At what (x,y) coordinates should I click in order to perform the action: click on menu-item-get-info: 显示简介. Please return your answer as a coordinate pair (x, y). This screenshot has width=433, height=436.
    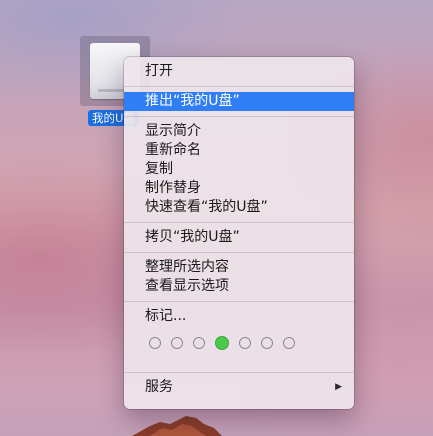
    Looking at the image, I should click on (239, 131).